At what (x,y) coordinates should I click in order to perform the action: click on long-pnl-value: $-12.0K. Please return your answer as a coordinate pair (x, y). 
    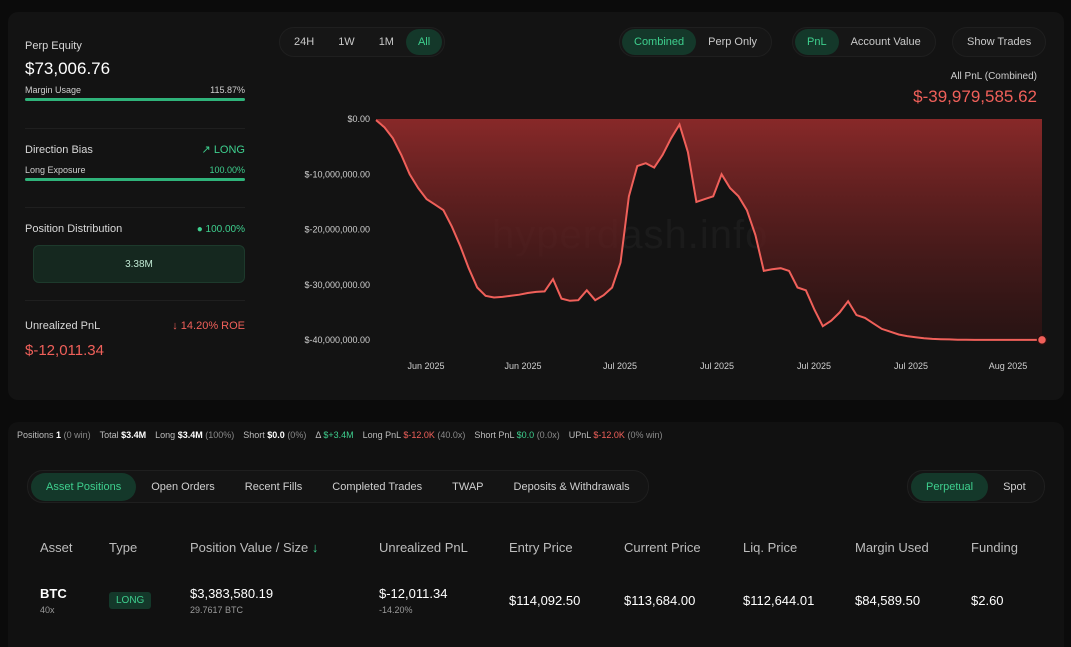
    Looking at the image, I should click on (419, 435).